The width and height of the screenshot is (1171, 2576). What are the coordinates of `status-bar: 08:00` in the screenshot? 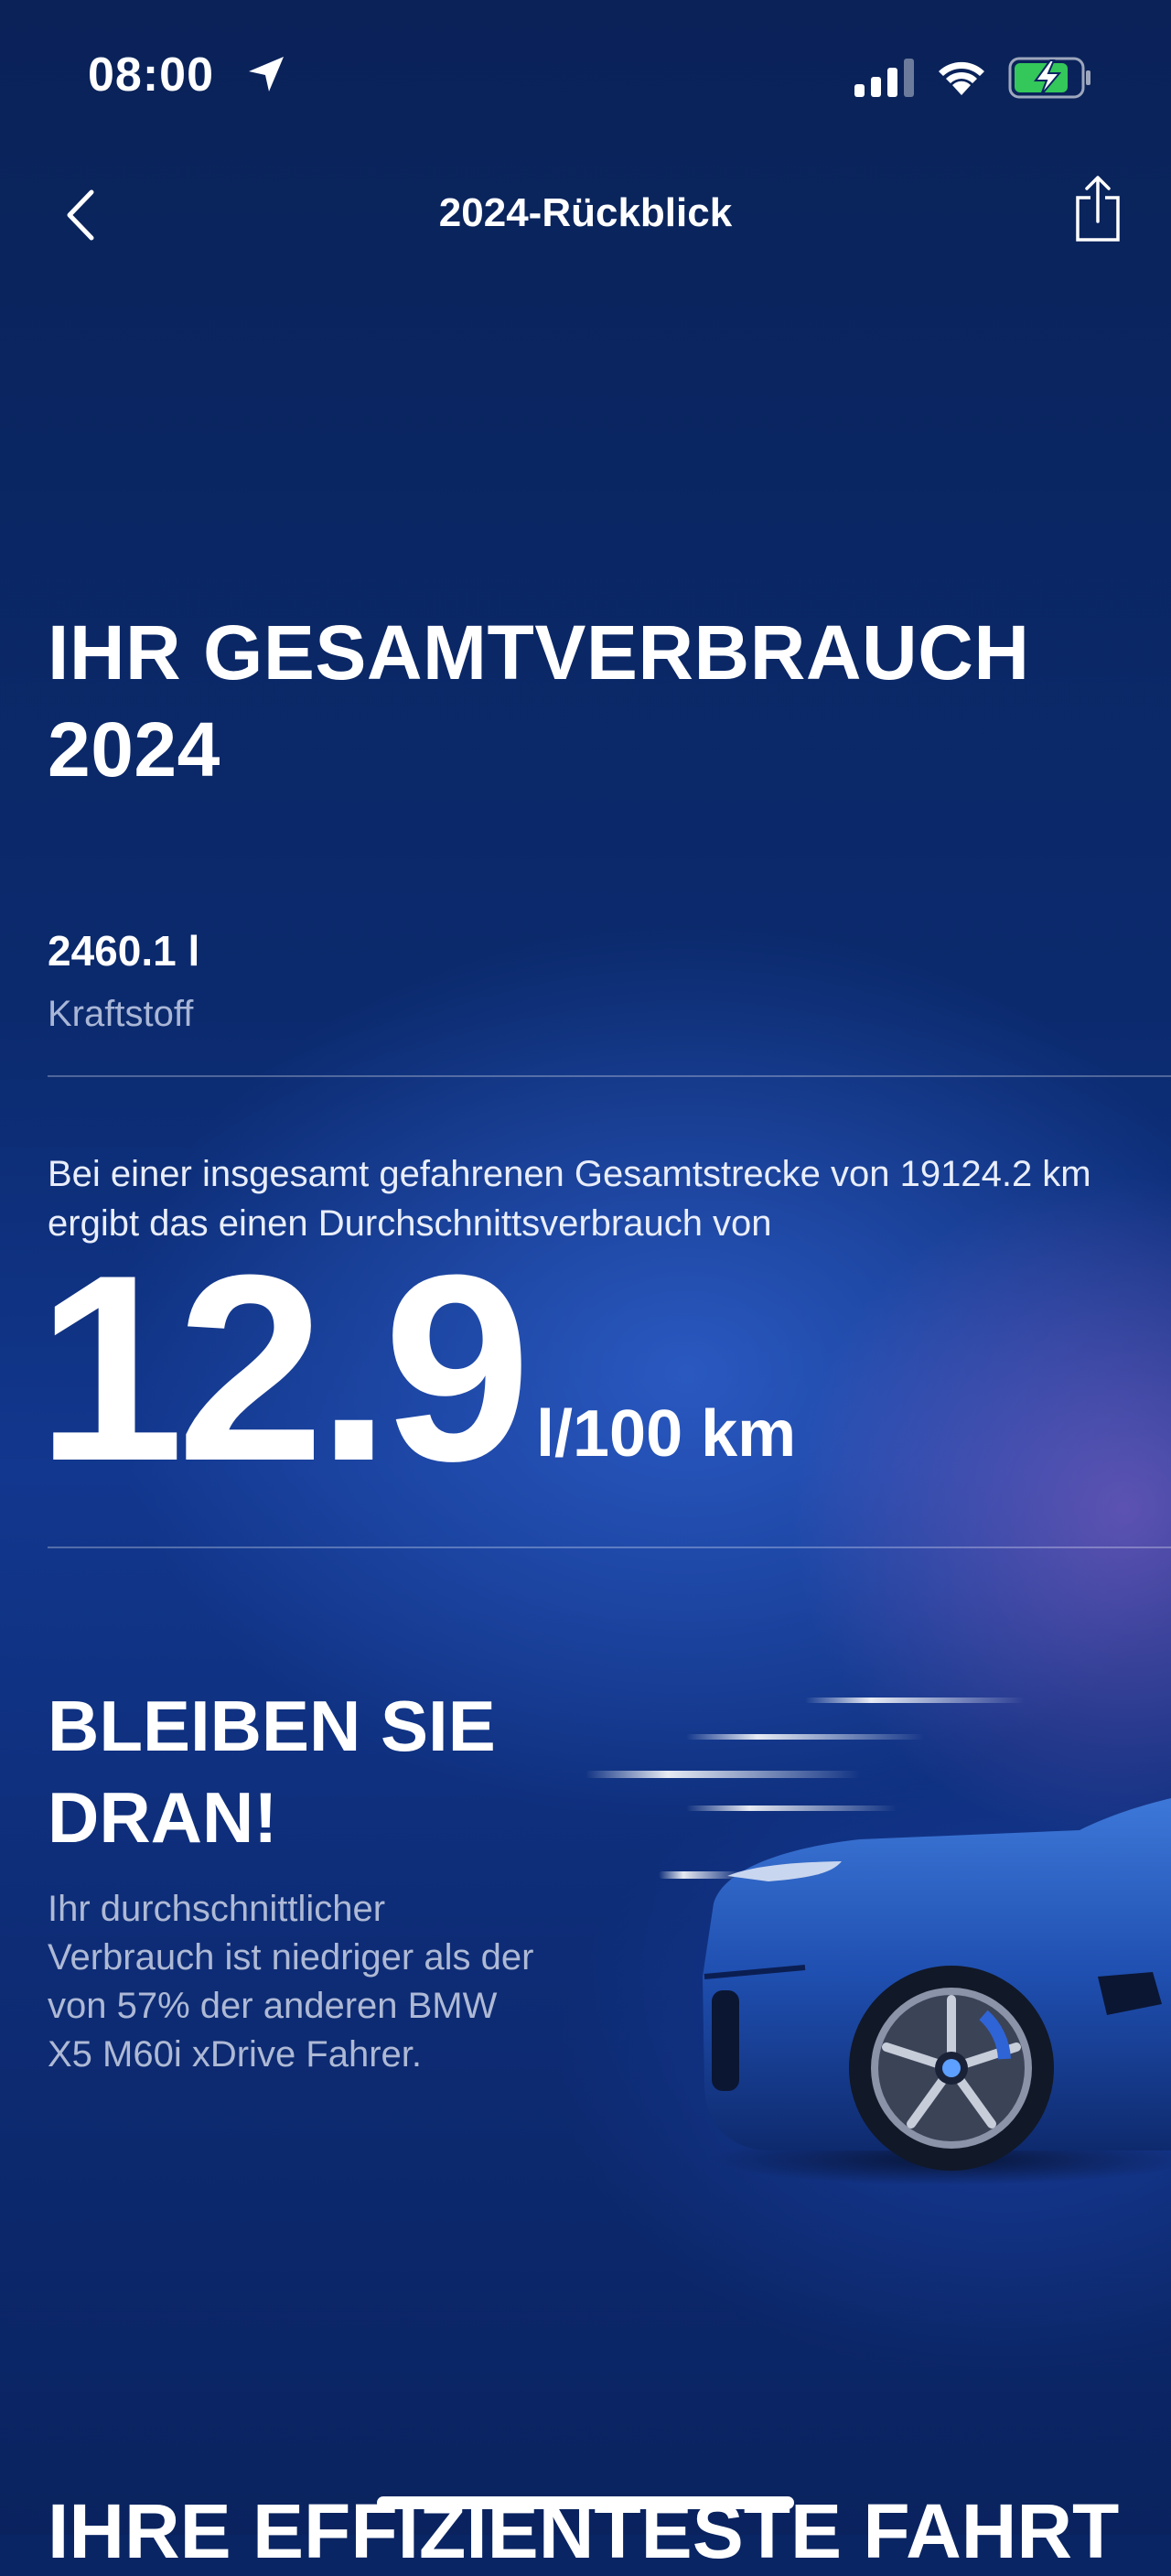 It's located at (585, 78).